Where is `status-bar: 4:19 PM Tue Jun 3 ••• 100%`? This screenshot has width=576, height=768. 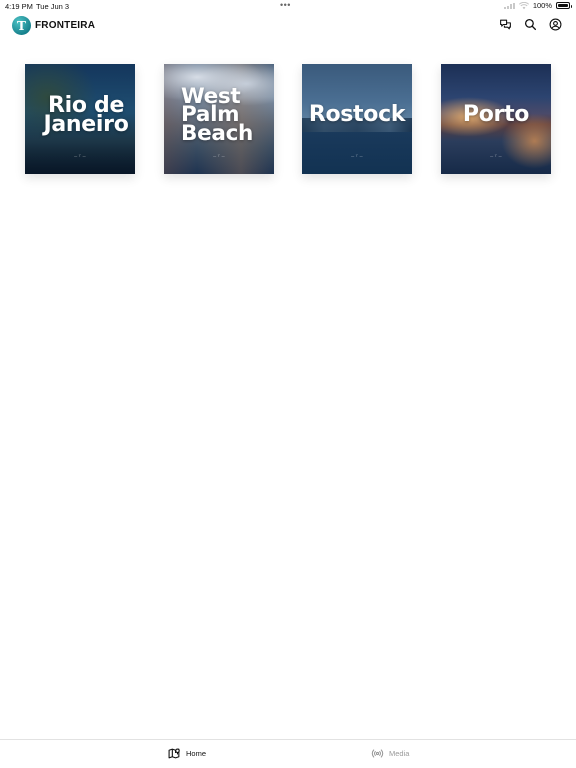 status-bar: 4:19 PM Tue Jun 3 ••• 100% is located at coordinates (288, 6).